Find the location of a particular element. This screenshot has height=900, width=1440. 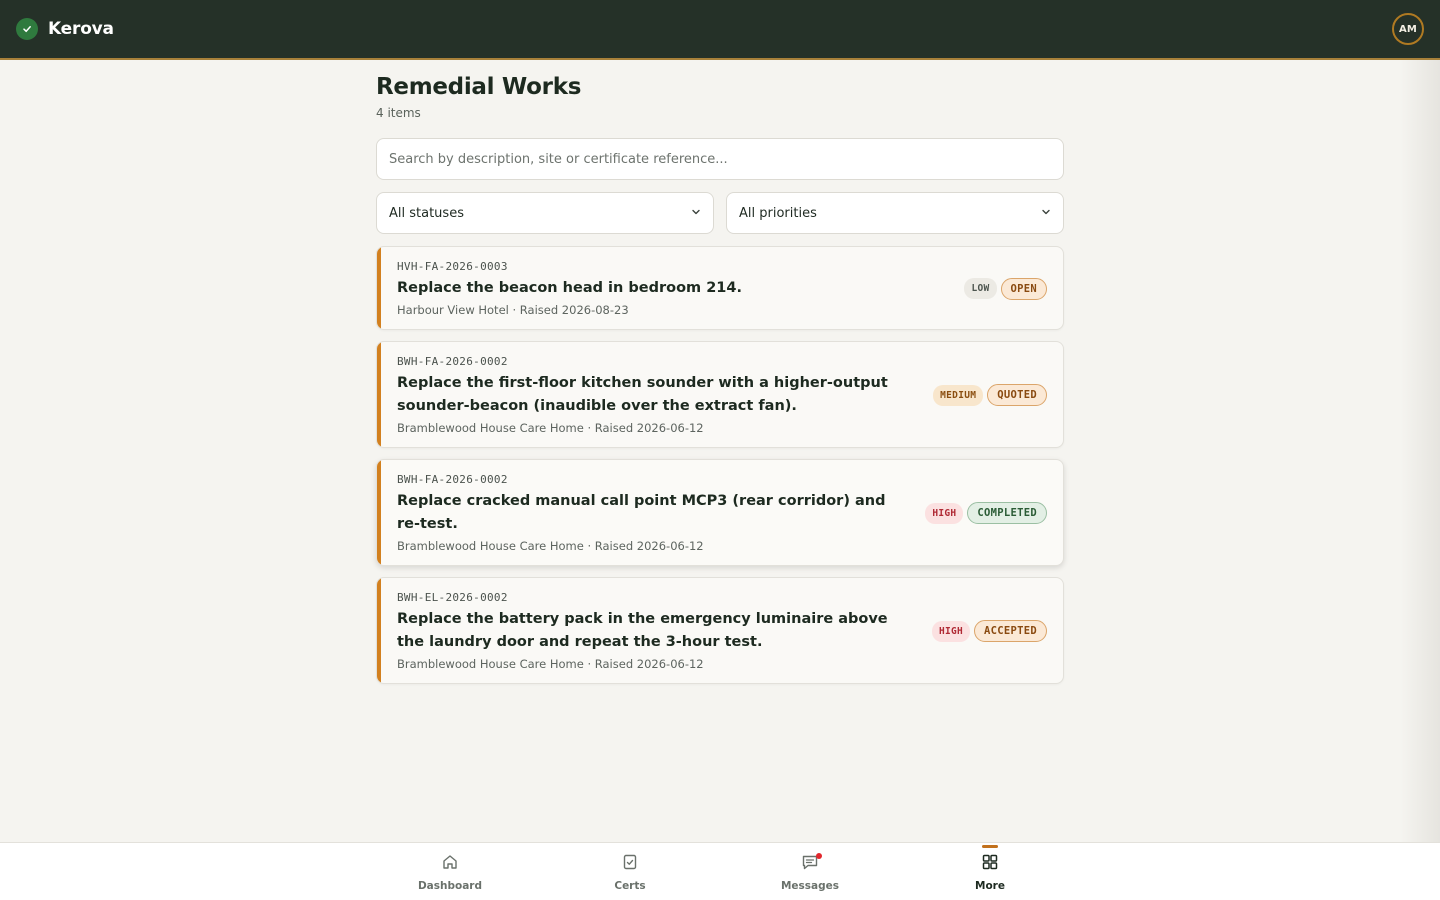

nav-label: Dashboard is located at coordinates (450, 885).